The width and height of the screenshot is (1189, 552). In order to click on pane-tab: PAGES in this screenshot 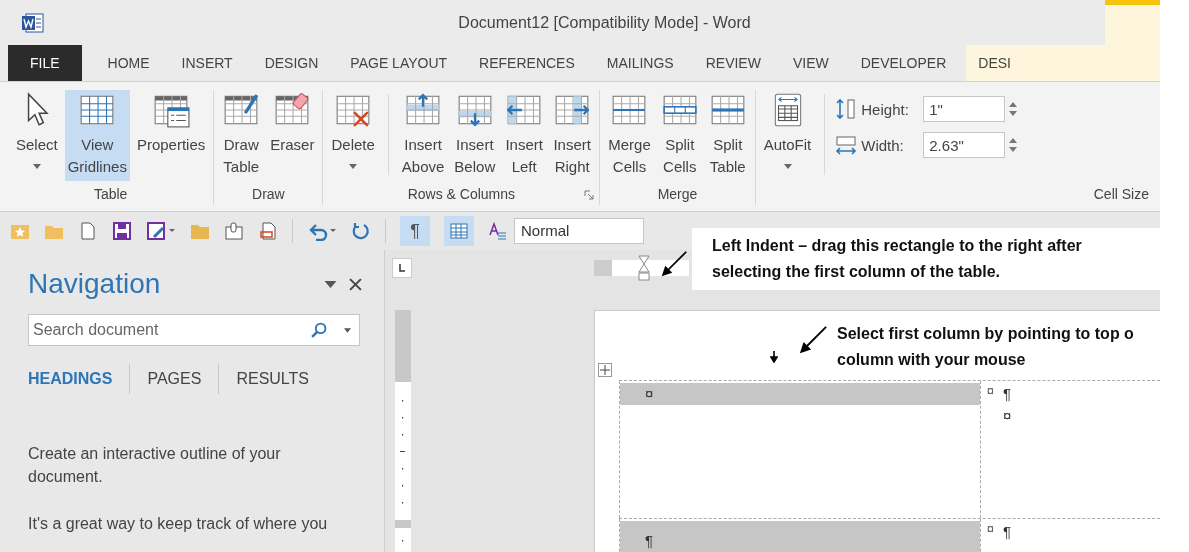, I will do `click(174, 379)`.